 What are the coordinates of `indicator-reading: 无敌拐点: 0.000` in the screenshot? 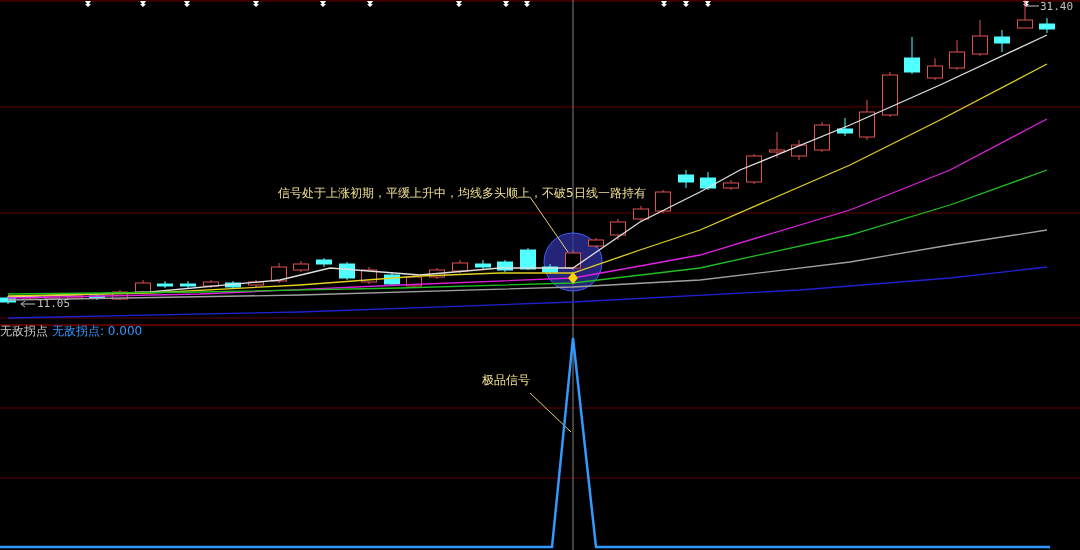 It's located at (97, 331).